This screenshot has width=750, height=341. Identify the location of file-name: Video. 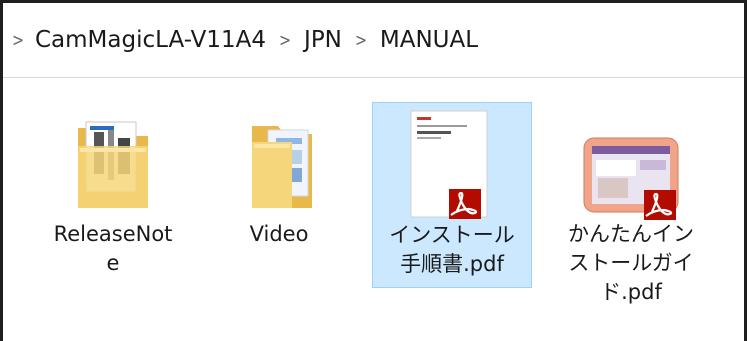
(279, 234).